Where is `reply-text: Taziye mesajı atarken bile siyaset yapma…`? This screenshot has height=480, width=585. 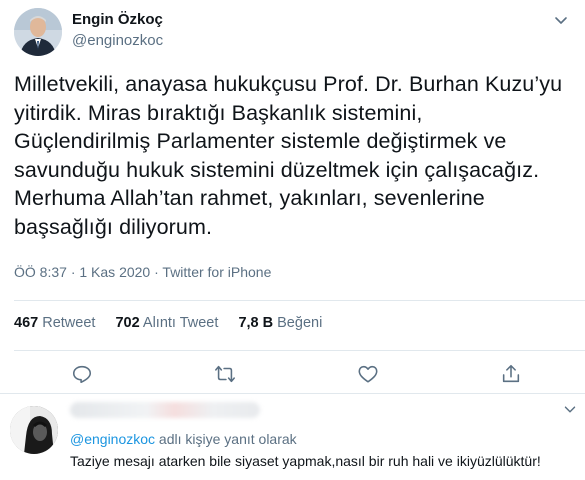 reply-text: Taziye mesajı atarken bile siyaset yapma… is located at coordinates (305, 461).